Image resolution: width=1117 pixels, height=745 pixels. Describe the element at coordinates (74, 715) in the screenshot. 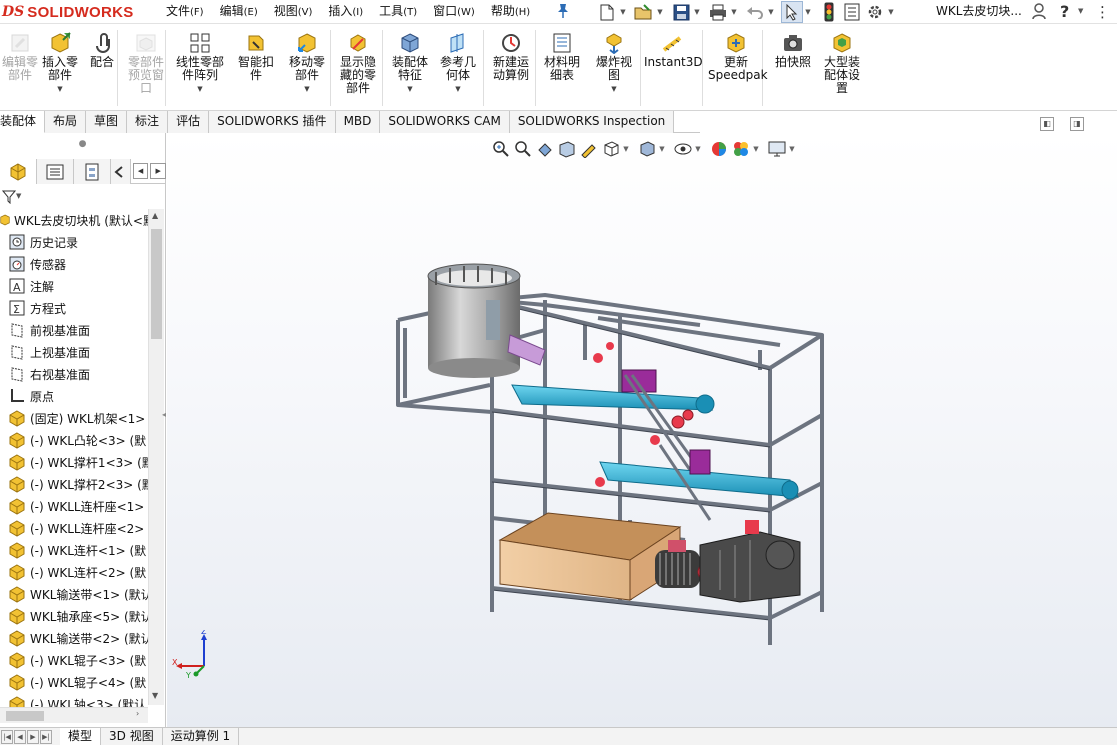

I see `feature-tree-horizontal-scrollbar: ›` at that location.